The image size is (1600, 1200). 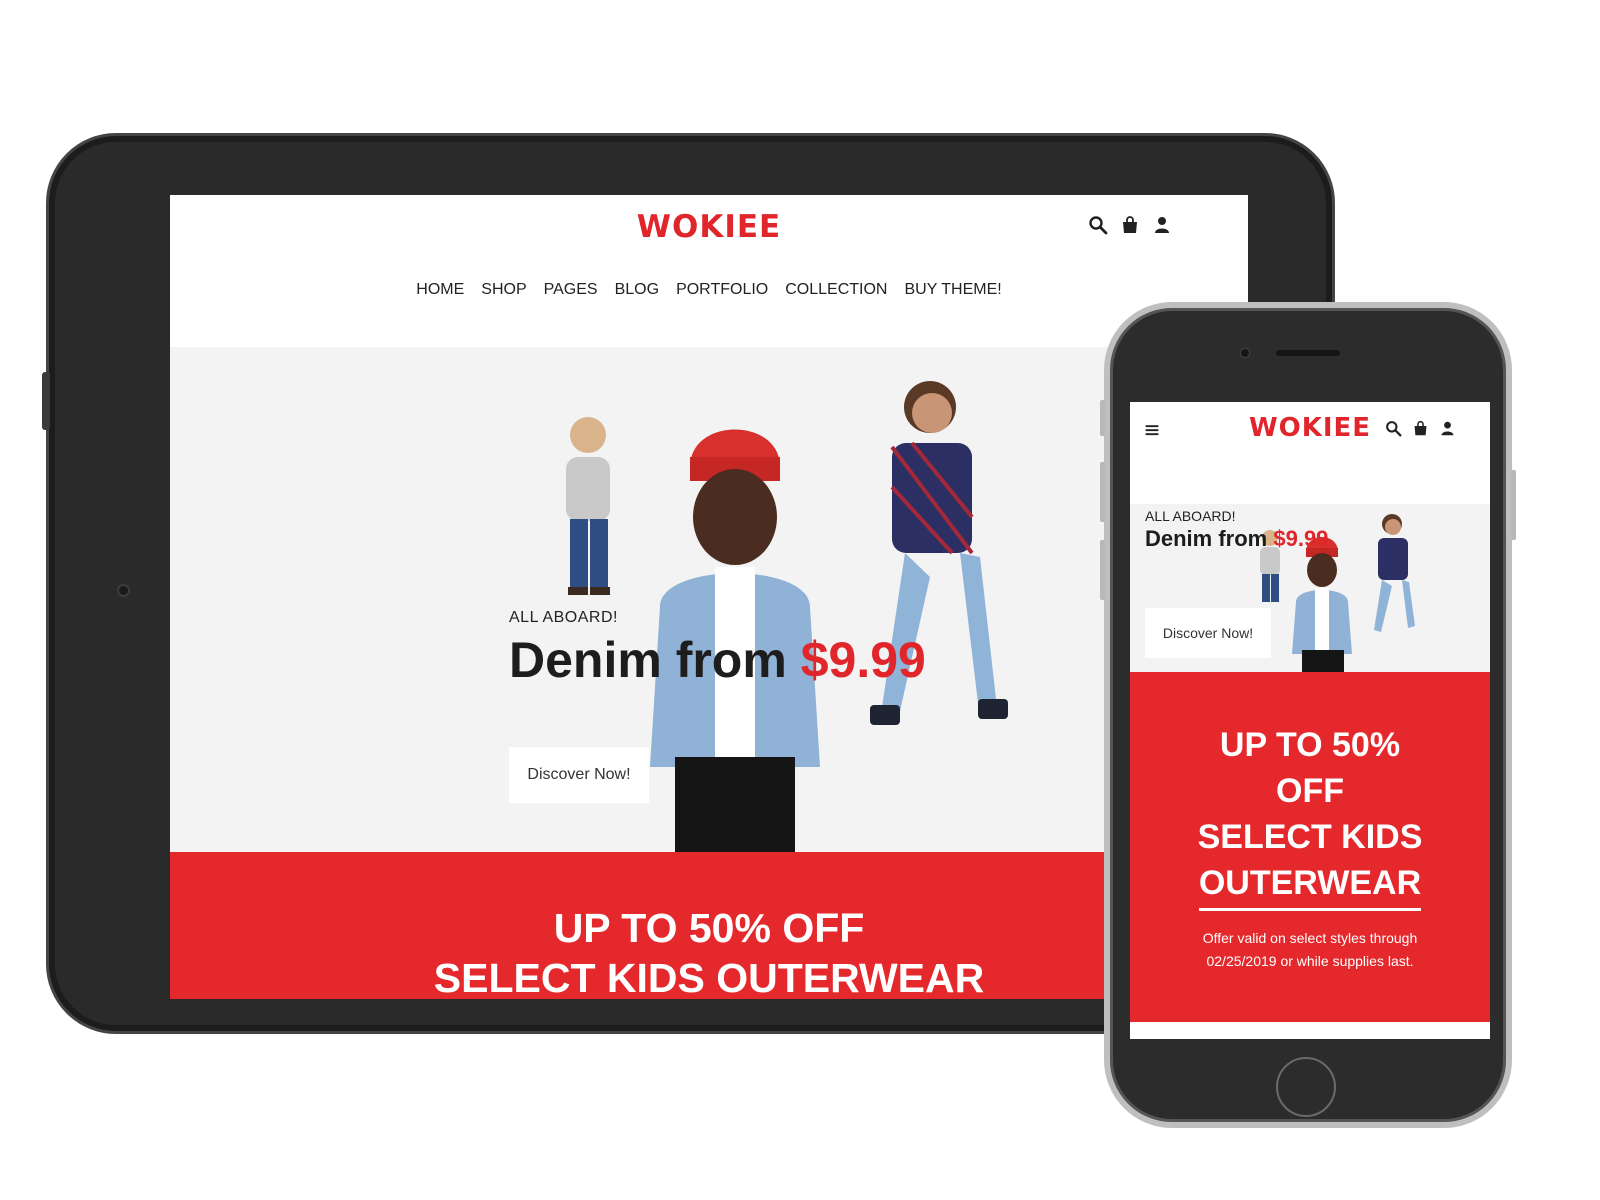 What do you see at coordinates (1310, 837) in the screenshot?
I see `phone-promo-line-3: SELECT KIDS` at bounding box center [1310, 837].